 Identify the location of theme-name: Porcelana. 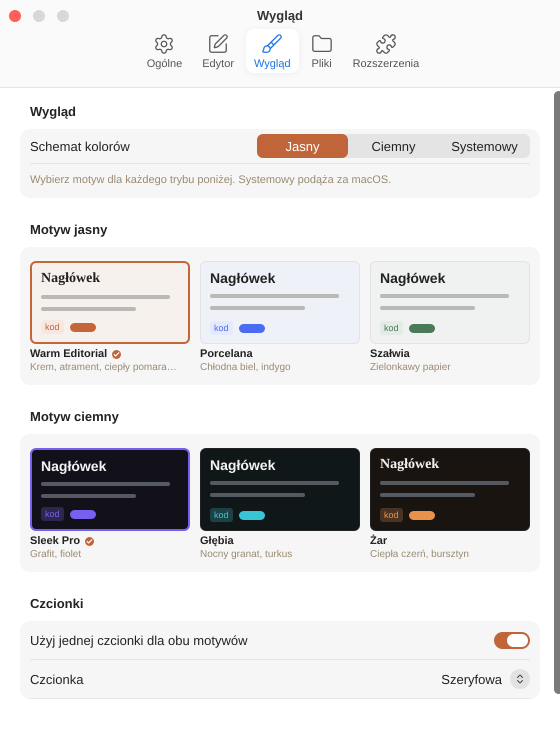
(226, 354).